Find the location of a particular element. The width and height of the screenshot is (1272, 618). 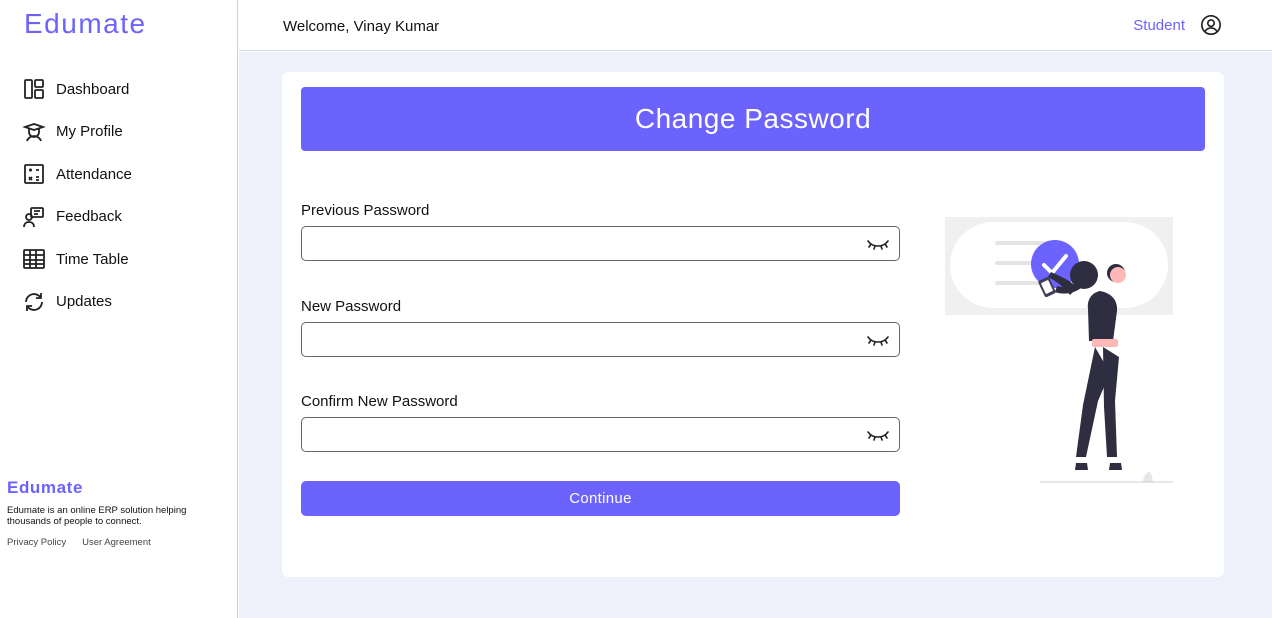

sidebar-item-dashboard: Dashboard is located at coordinates (77, 89).